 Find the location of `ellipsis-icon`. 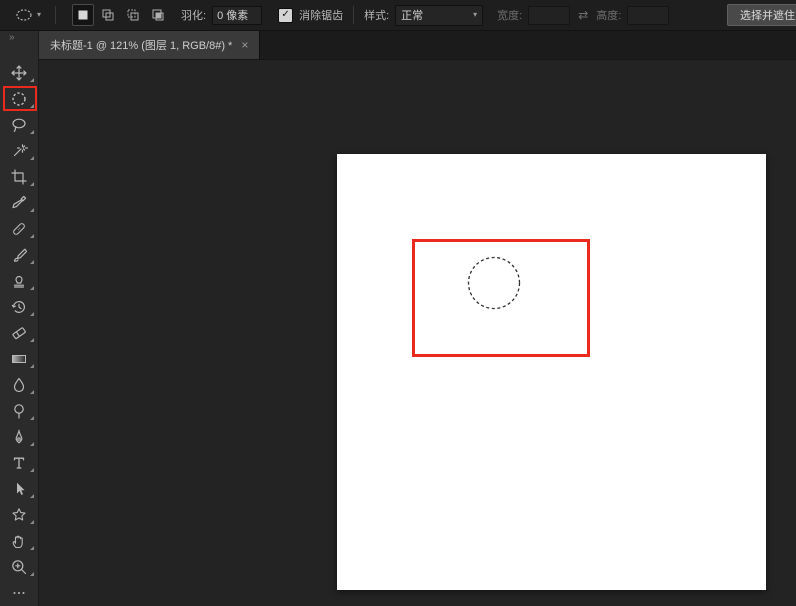

ellipsis-icon is located at coordinates (19, 593).